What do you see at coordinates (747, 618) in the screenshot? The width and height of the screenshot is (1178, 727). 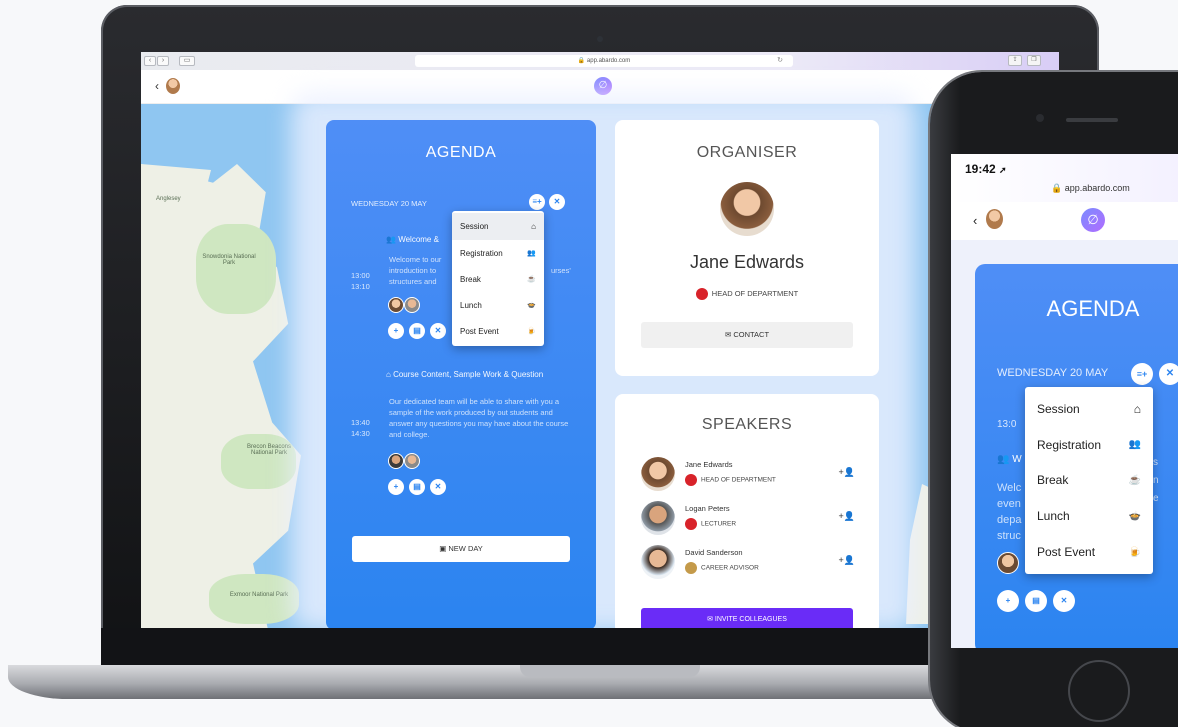 I see `invite-colleagues-button: ✉ INVITE COLLEAGUES` at bounding box center [747, 618].